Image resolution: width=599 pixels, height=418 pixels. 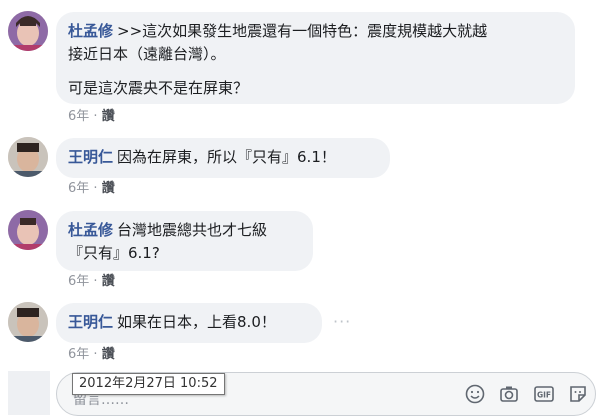 I want to click on composer-avatar, so click(x=29, y=393).